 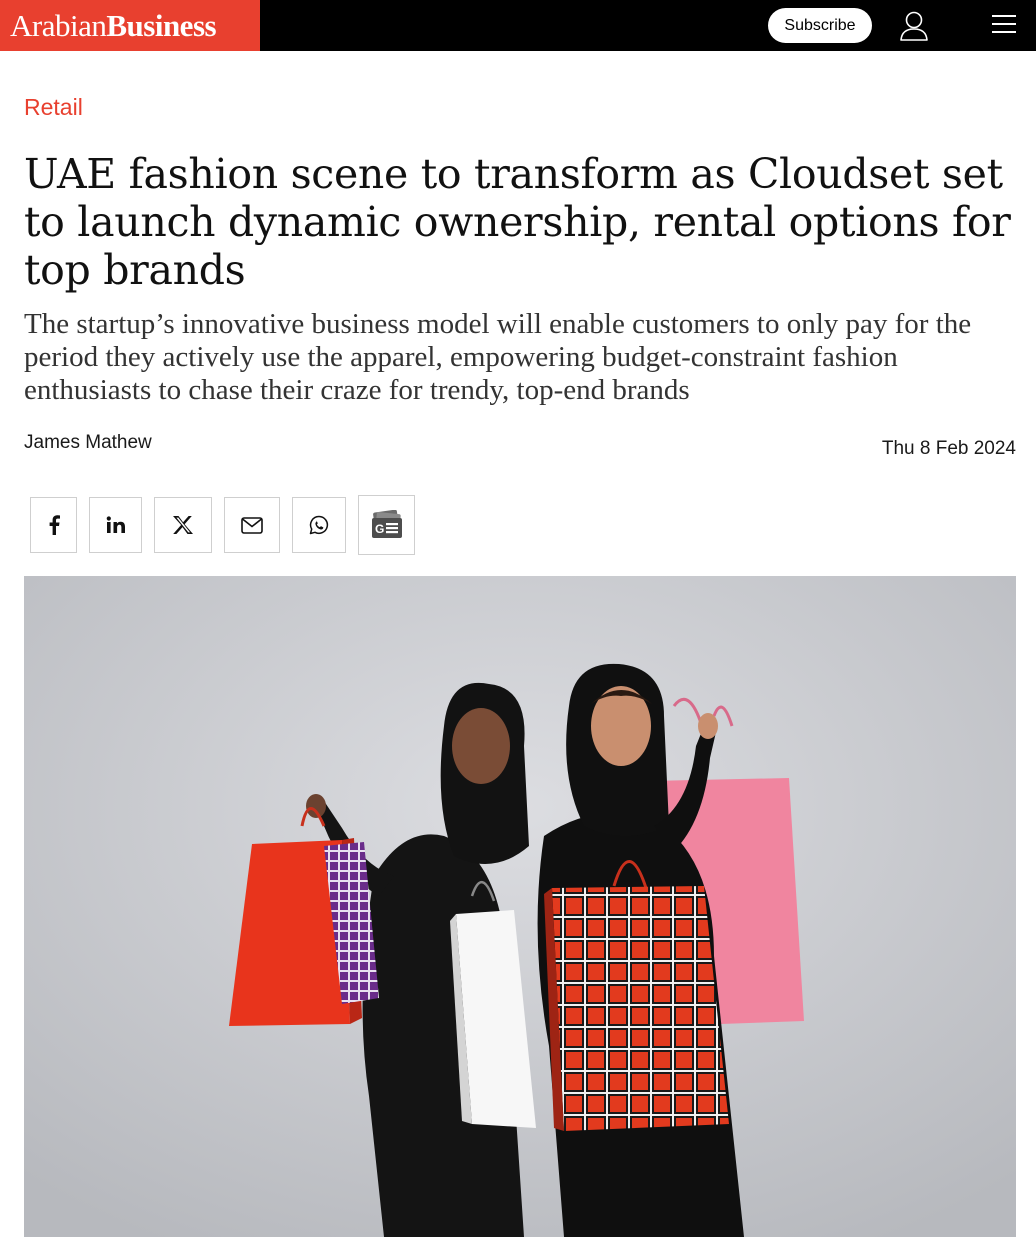 What do you see at coordinates (948, 448) in the screenshot?
I see `publish-date: Thu 8 Feb 2024` at bounding box center [948, 448].